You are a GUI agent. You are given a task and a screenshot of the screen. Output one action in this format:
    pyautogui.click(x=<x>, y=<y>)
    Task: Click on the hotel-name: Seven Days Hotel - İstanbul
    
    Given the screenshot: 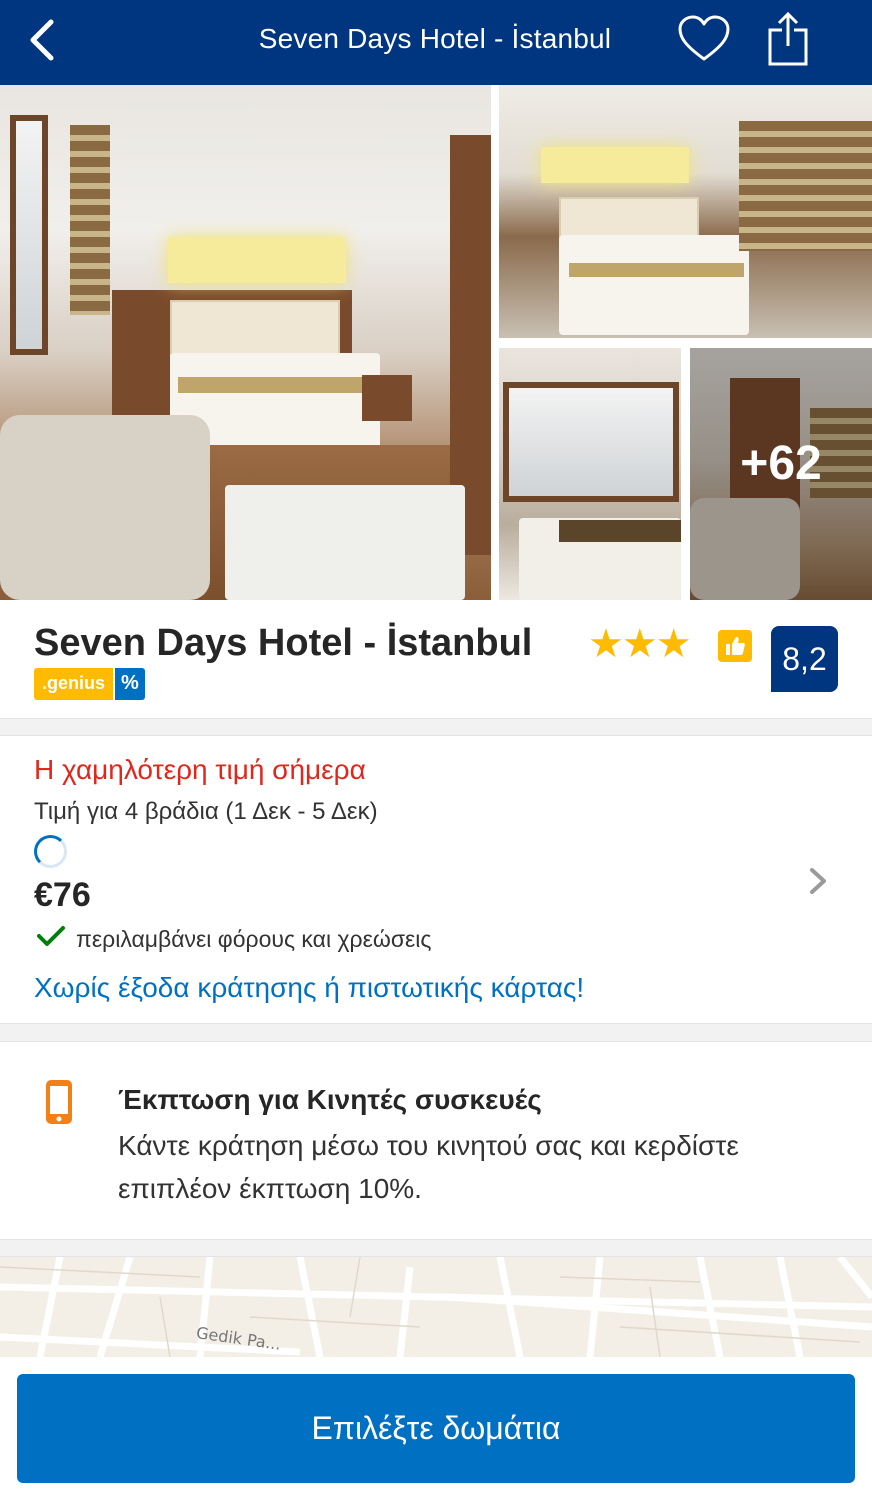 What is the action you would take?
    pyautogui.click(x=283, y=643)
    